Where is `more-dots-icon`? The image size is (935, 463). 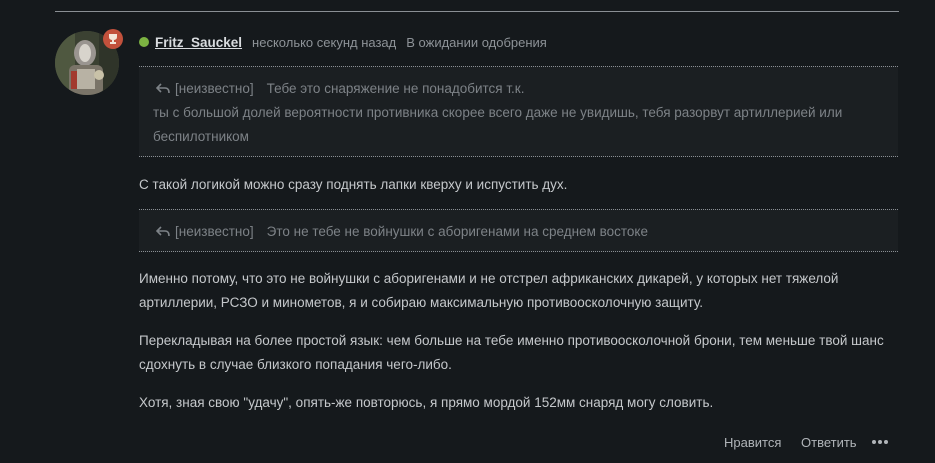 more-dots-icon is located at coordinates (880, 442).